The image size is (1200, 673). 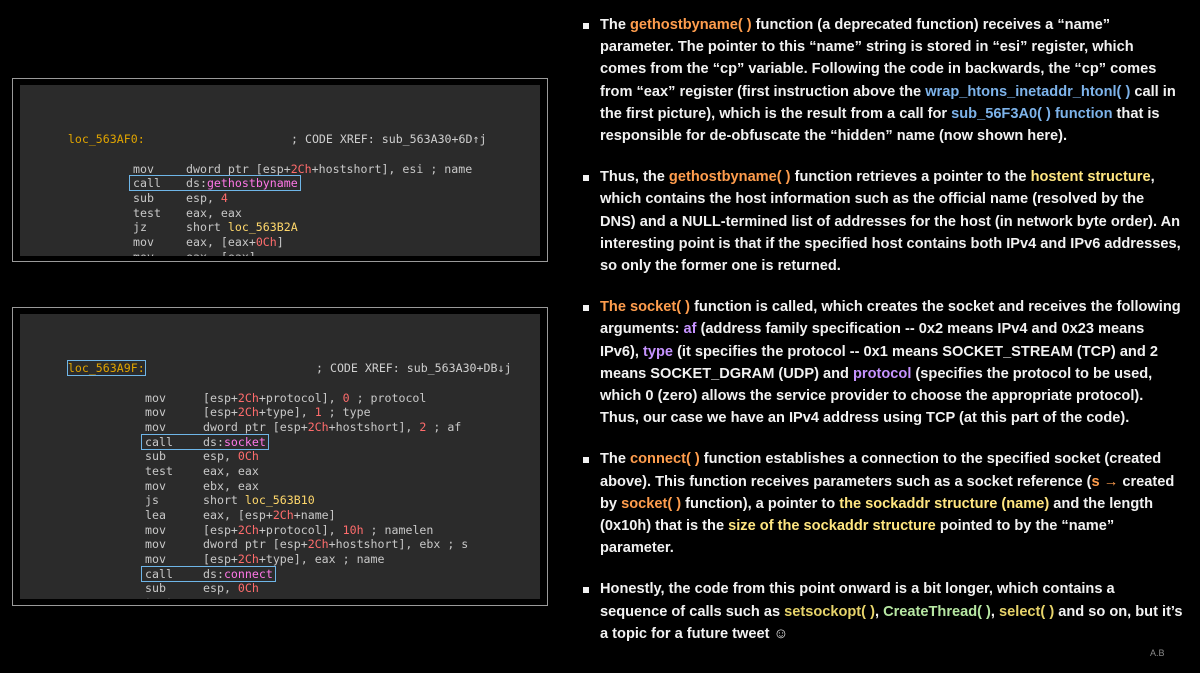 I want to click on operand-text: ; type, so click(x=346, y=412).